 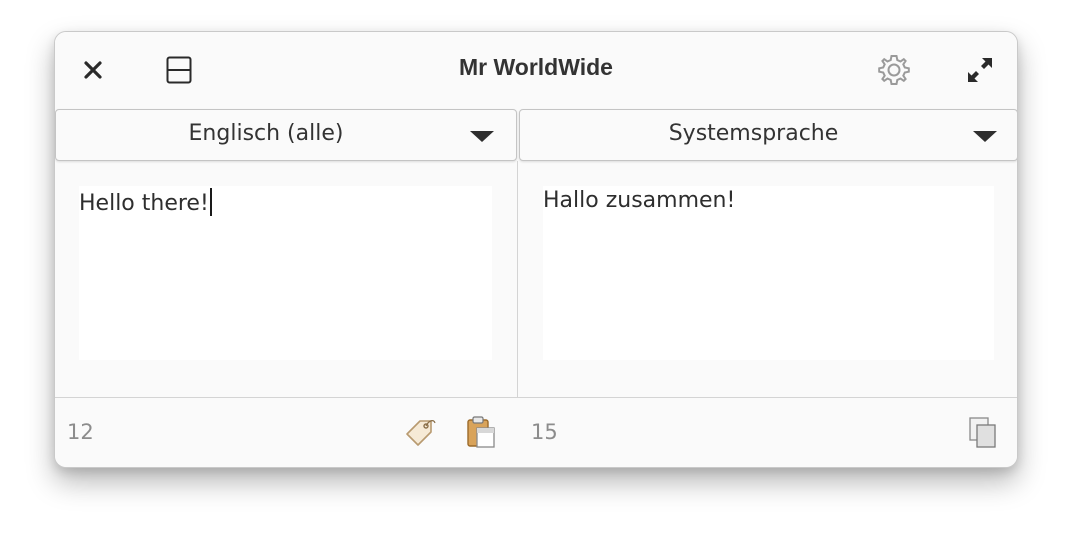 What do you see at coordinates (144, 203) in the screenshot?
I see `source-text: Hello there!` at bounding box center [144, 203].